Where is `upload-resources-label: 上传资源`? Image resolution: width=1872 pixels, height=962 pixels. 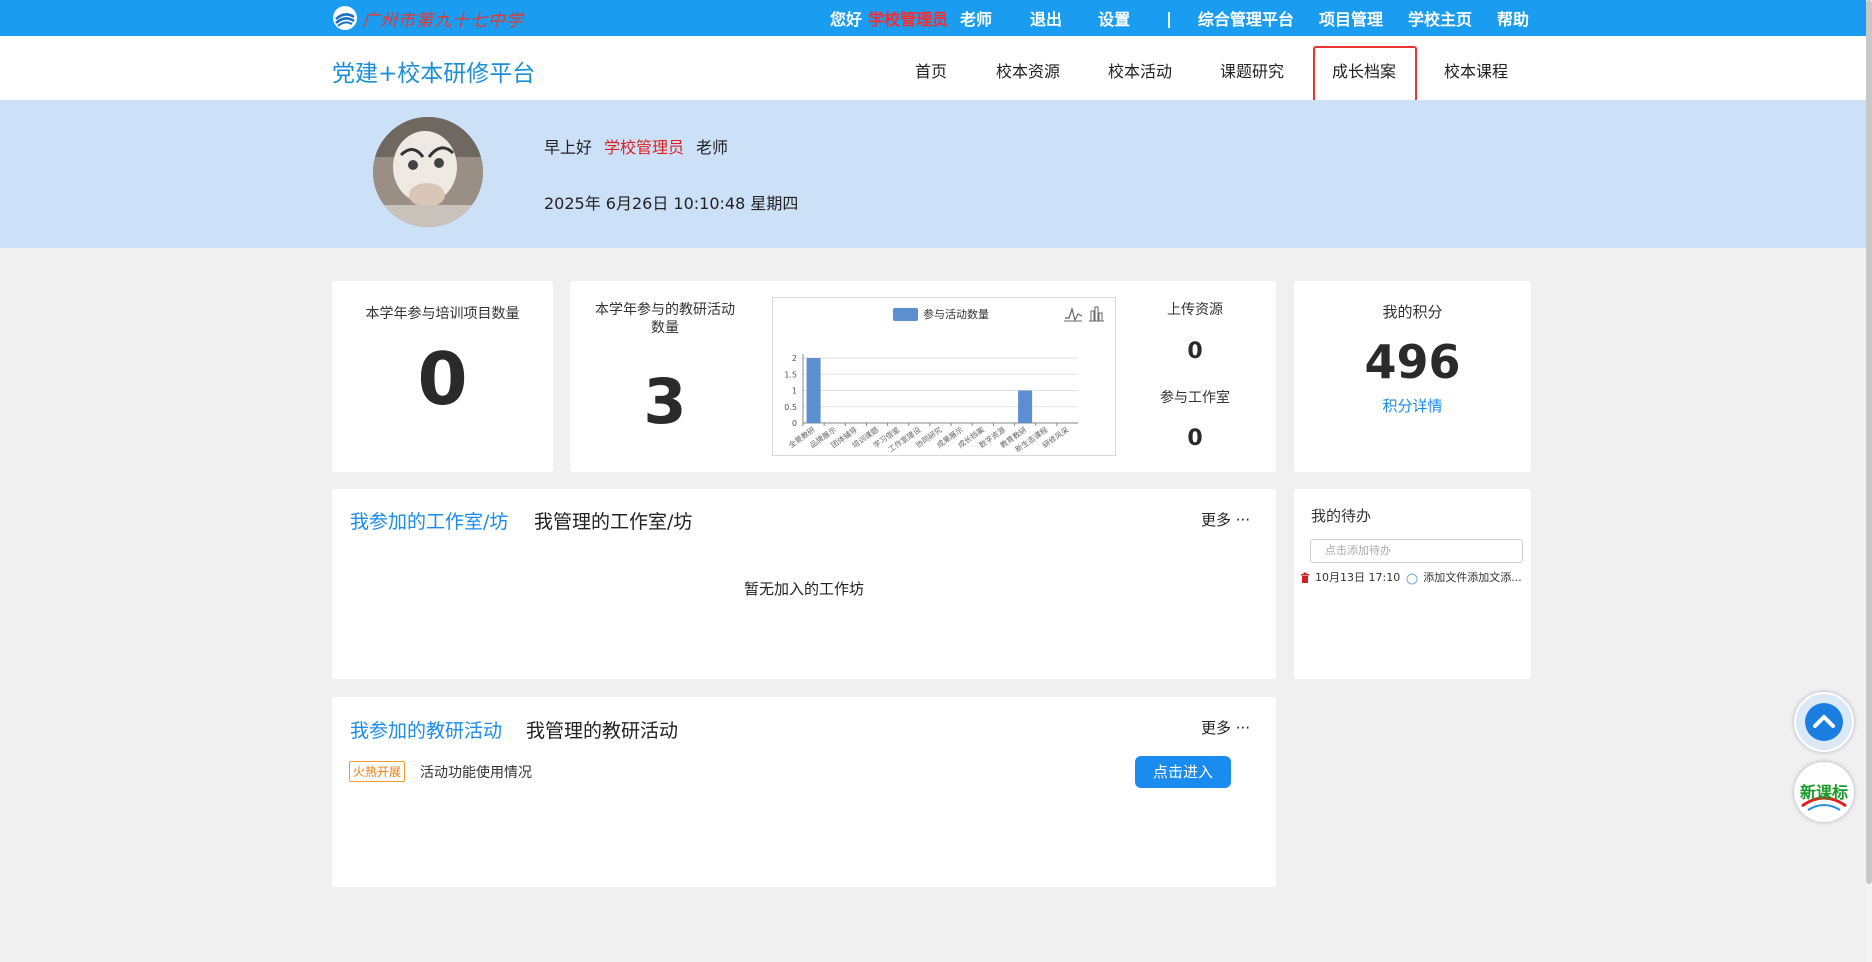
upload-resources-label: 上传资源 is located at coordinates (1195, 310).